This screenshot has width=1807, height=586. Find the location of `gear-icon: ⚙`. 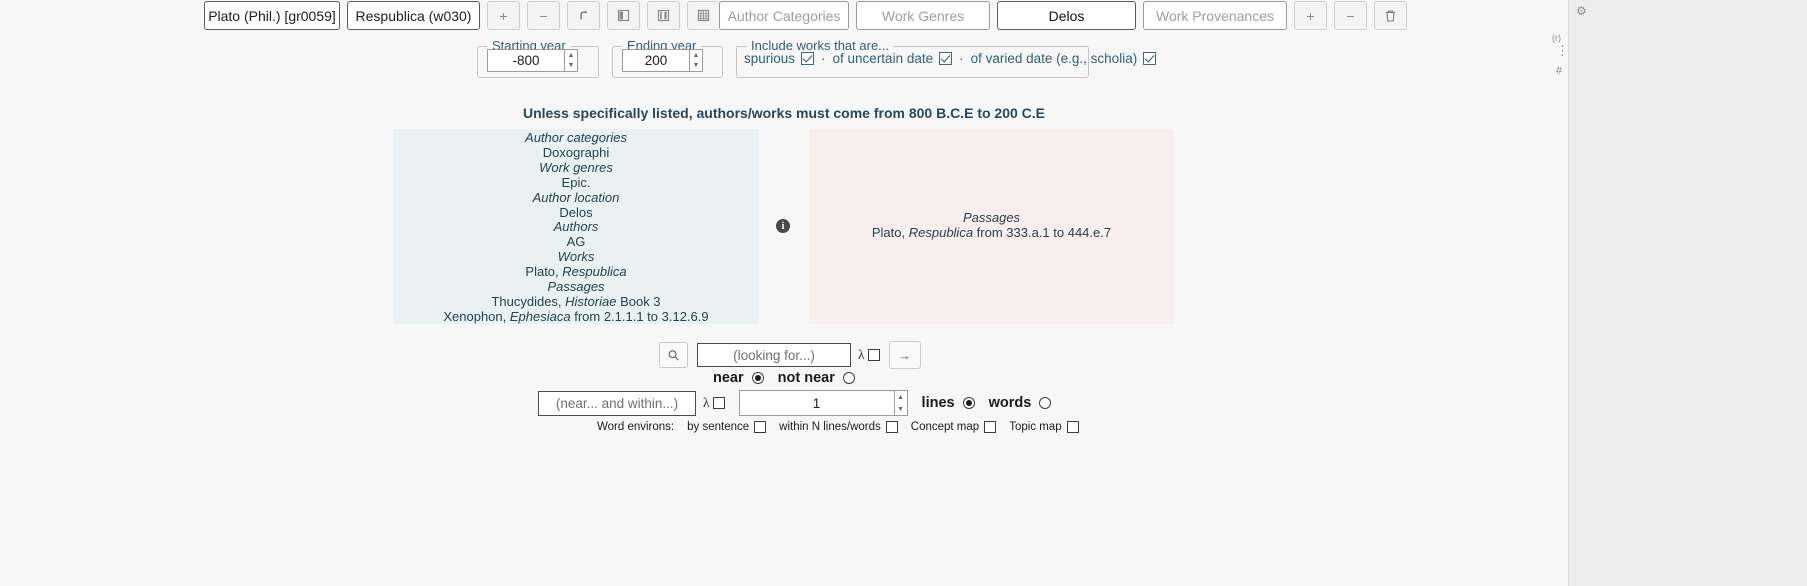

gear-icon: ⚙ is located at coordinates (1581, 11).